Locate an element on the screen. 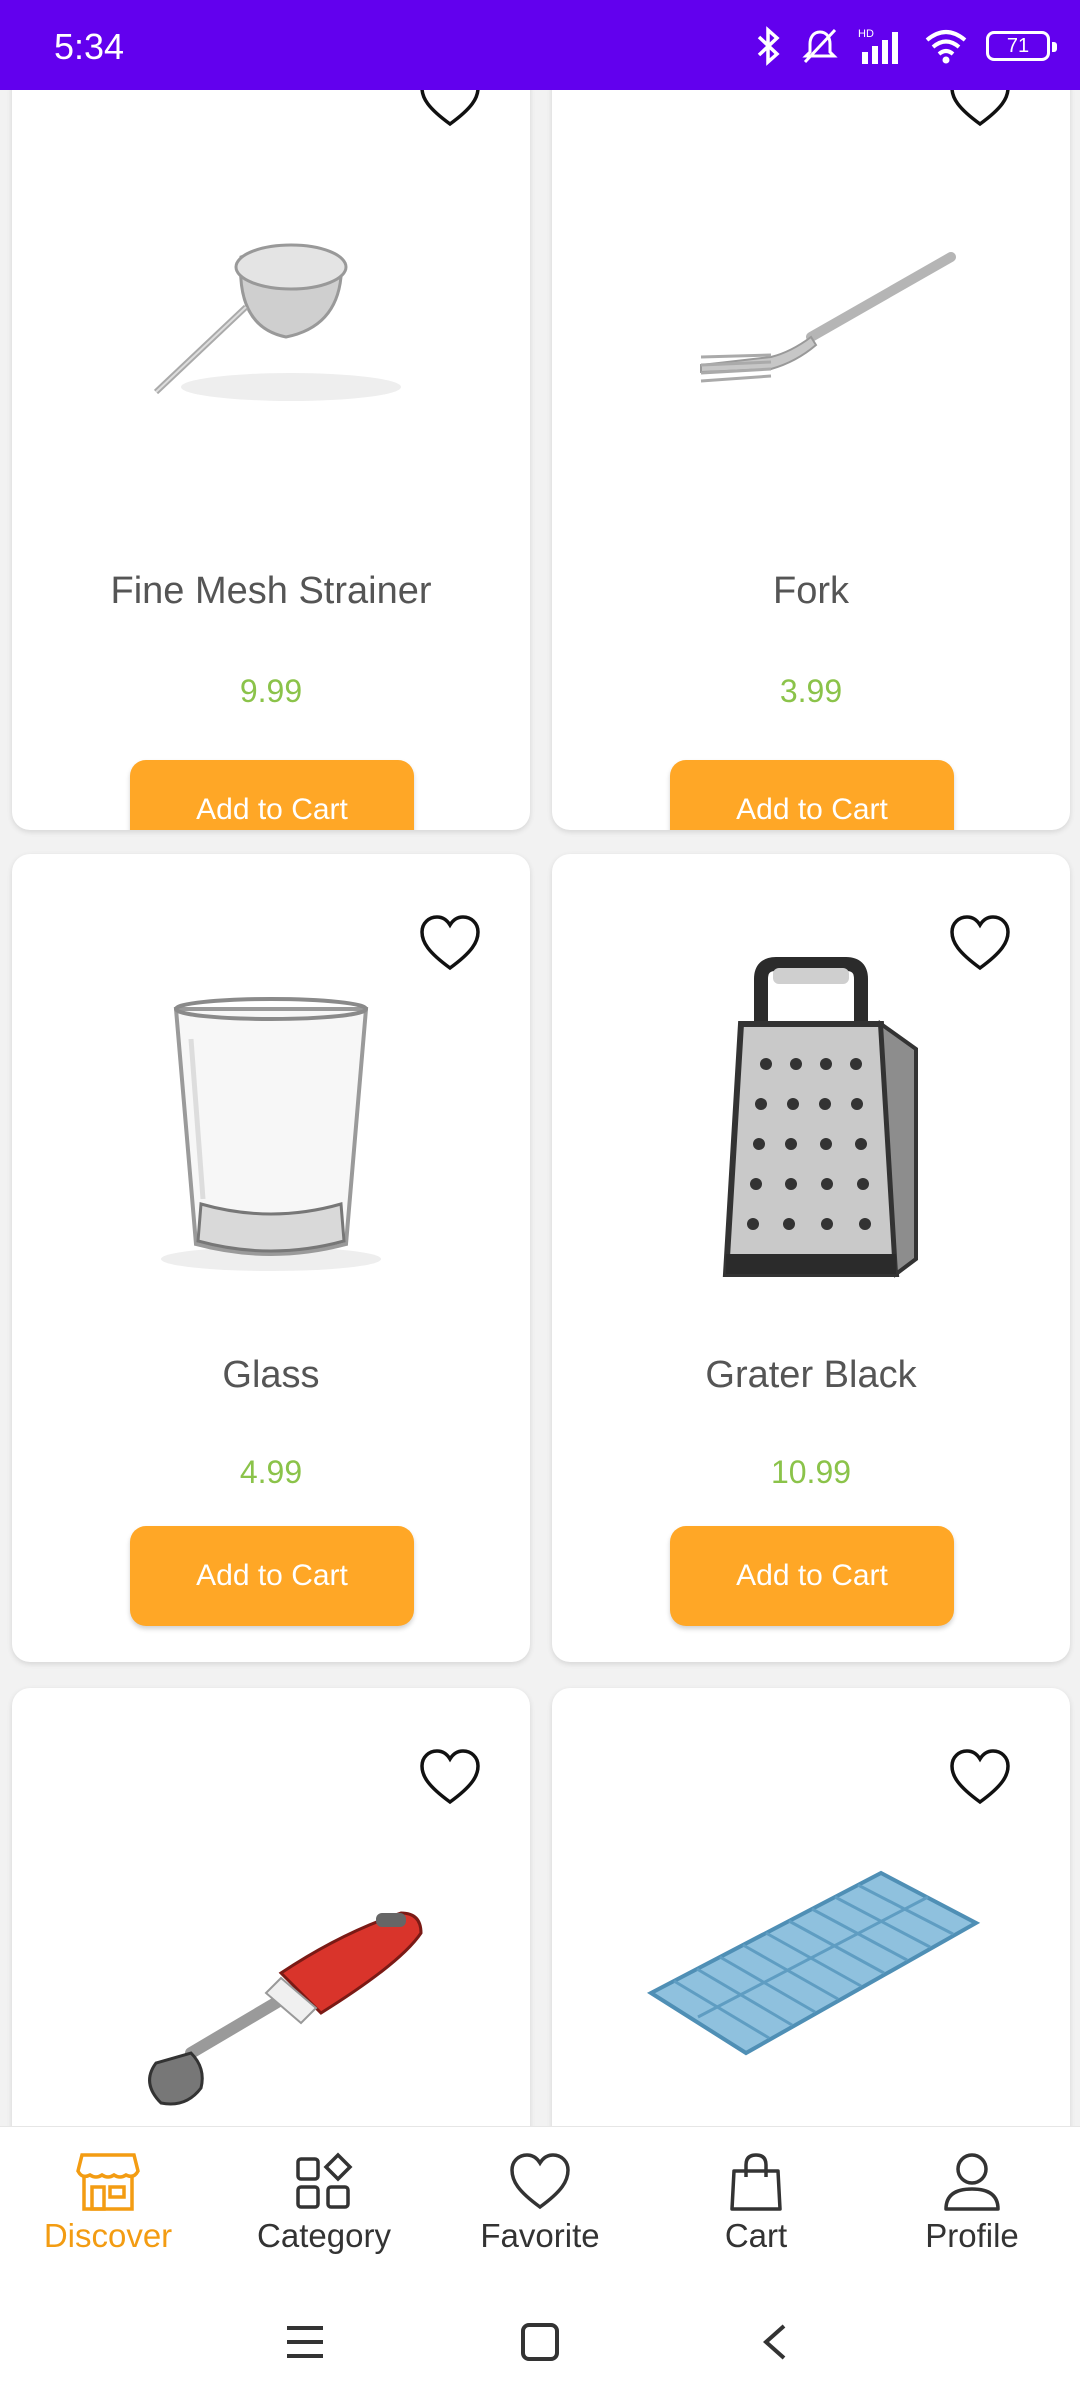 This screenshot has width=1080, height=2400. nav-cart: Cart is located at coordinates (756, 2206).